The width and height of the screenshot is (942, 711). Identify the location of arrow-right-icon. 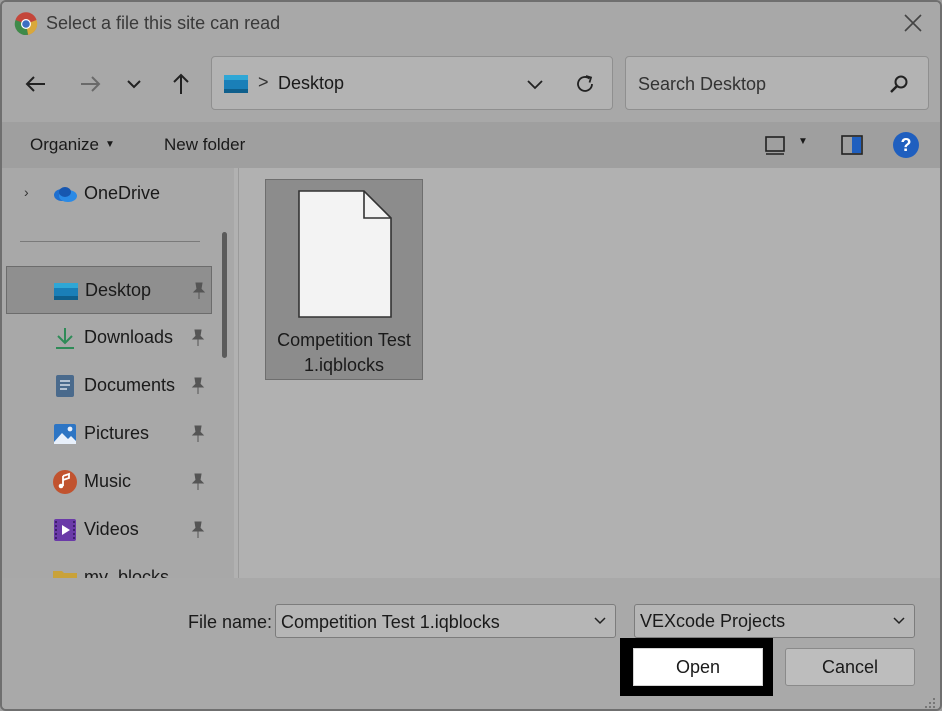
(90, 84).